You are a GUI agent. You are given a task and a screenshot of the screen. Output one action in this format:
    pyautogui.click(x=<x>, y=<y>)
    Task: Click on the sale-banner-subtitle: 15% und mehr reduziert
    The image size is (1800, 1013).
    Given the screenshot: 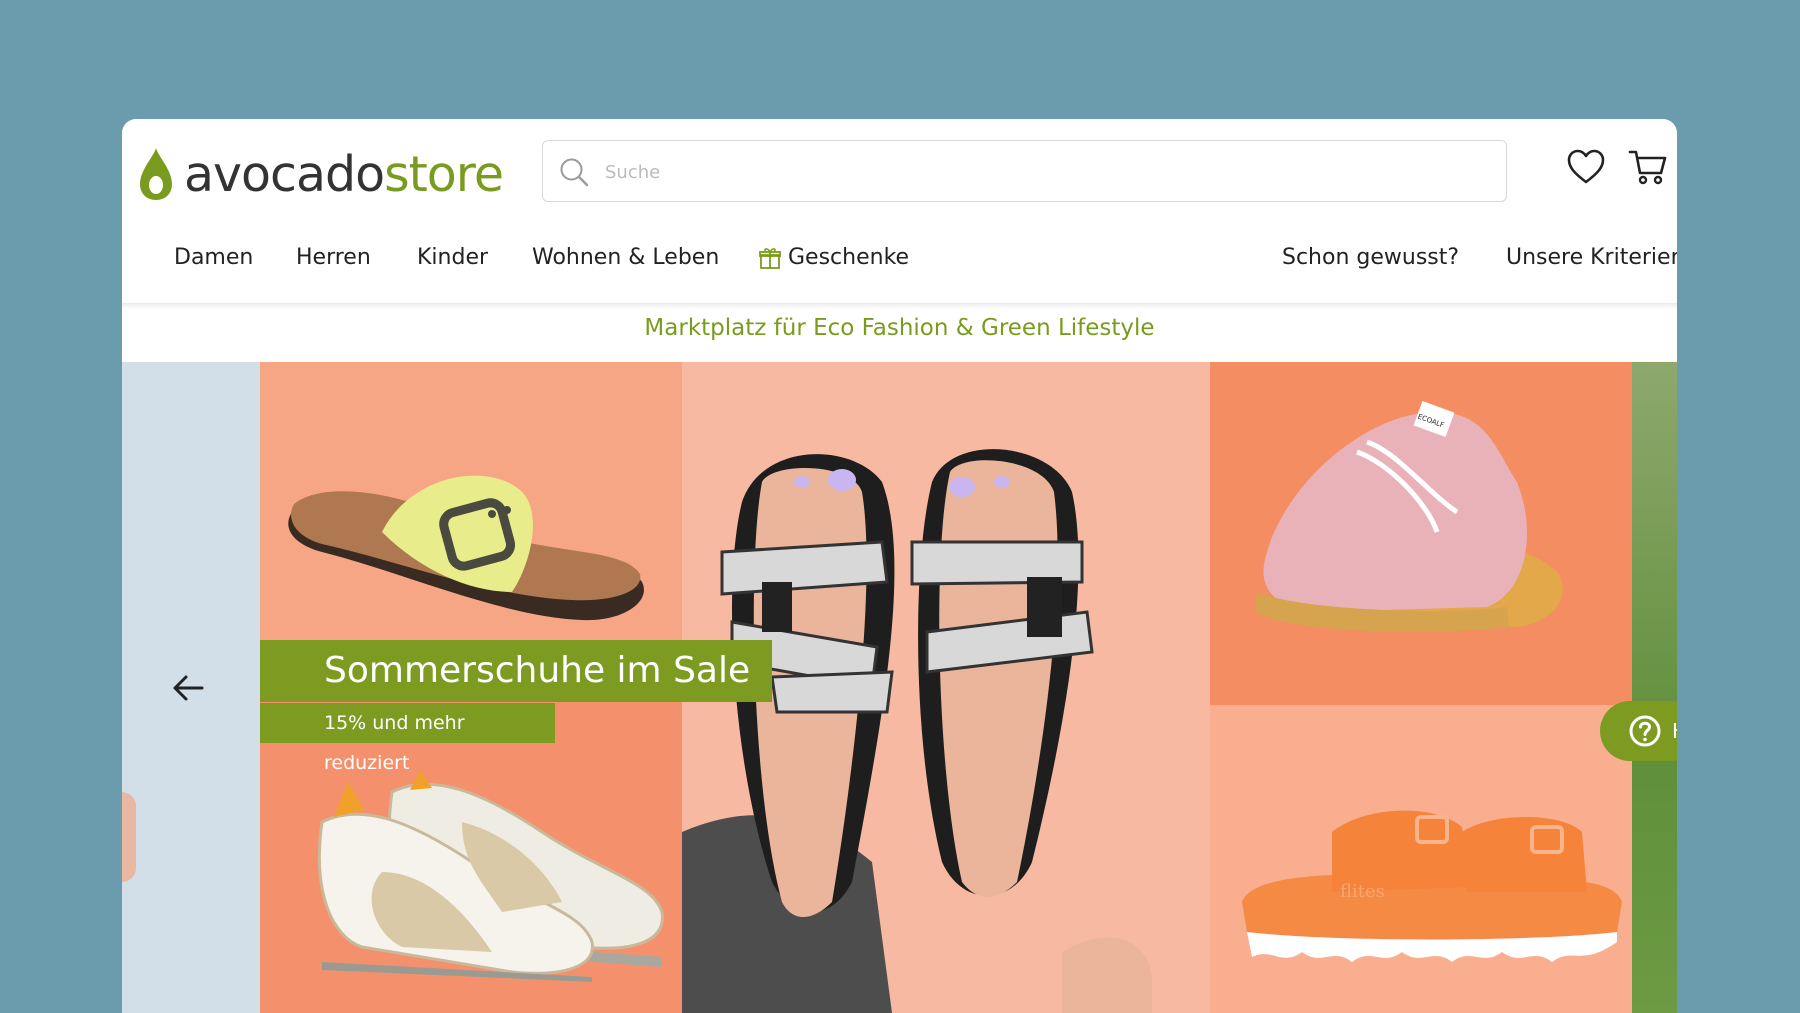 What is the action you would take?
    pyautogui.click(x=407, y=738)
    